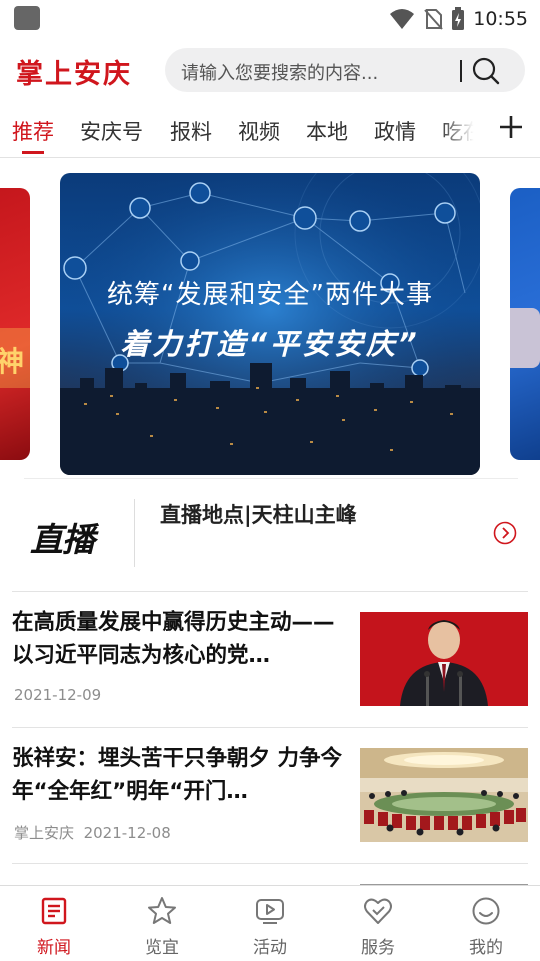 This screenshot has width=540, height=961. I want to click on nav-item-me: 我的, so click(486, 923).